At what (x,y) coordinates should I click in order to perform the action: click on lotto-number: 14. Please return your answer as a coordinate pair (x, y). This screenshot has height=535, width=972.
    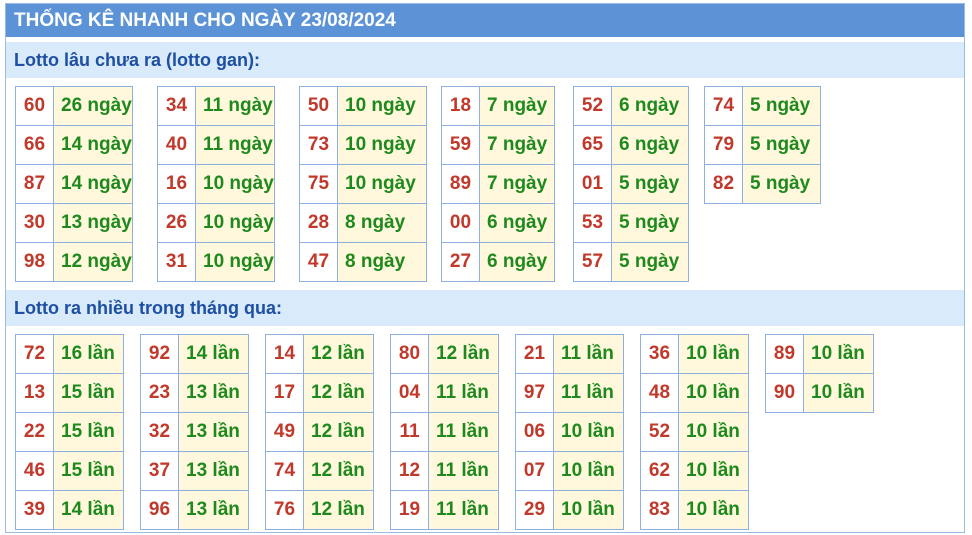
    Looking at the image, I should click on (285, 354).